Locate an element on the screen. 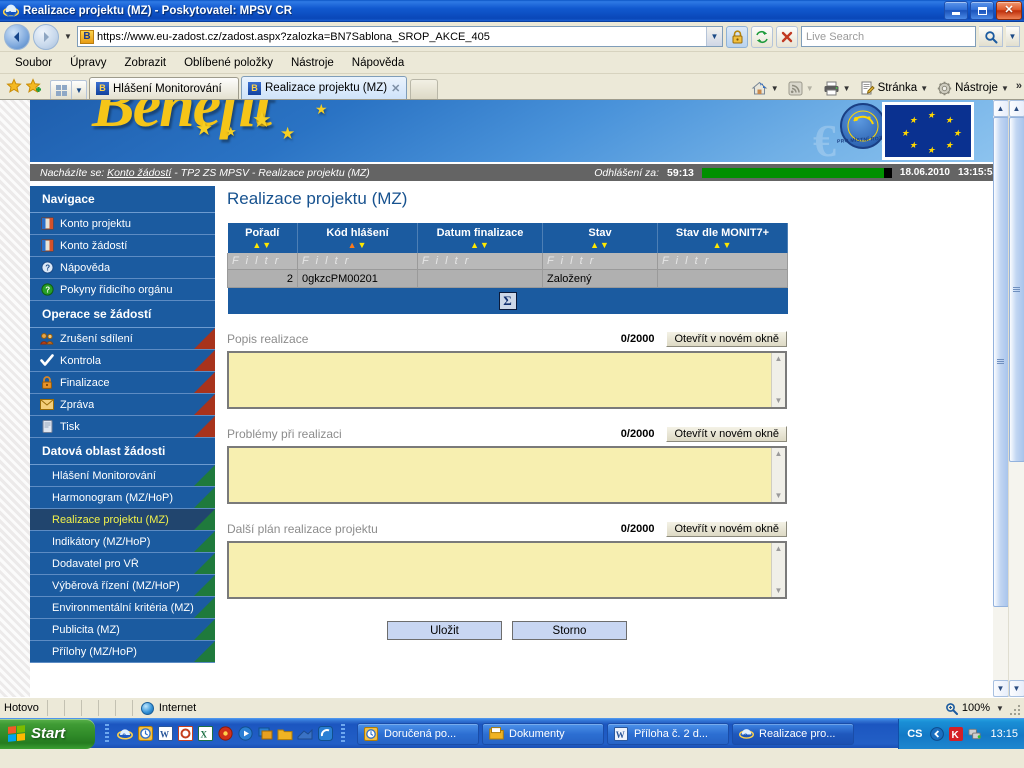 The height and width of the screenshot is (768, 1024). stop-button is located at coordinates (787, 36).